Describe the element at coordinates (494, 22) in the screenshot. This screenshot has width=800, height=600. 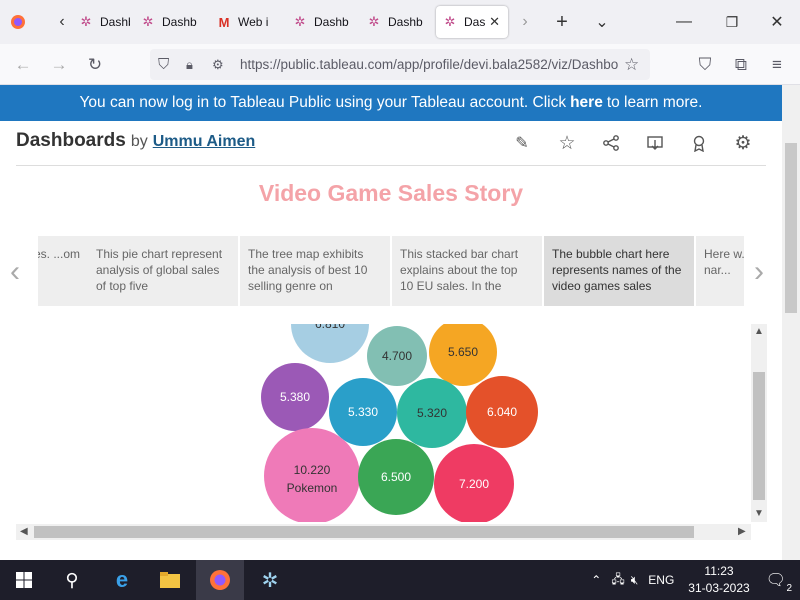
I see `close-tab-icon: ✕` at that location.